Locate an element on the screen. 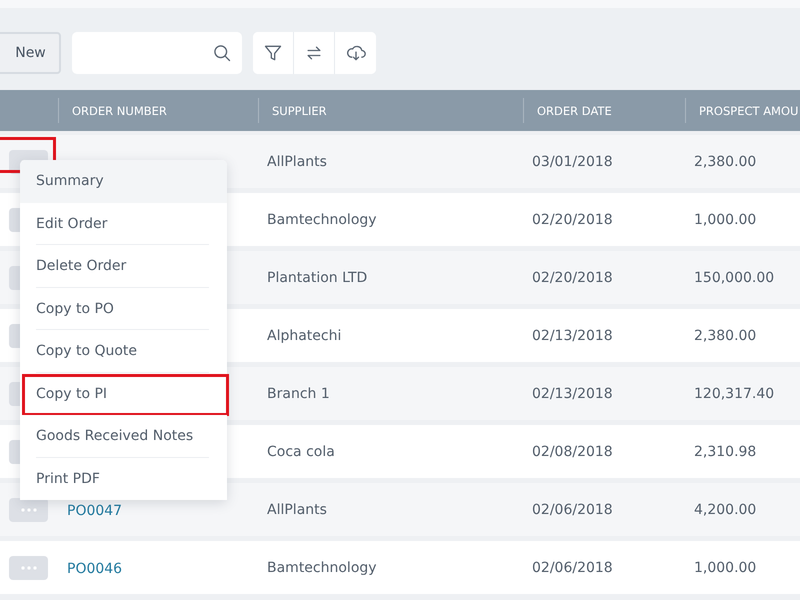  order-link: PO0047 is located at coordinates (90, 511).